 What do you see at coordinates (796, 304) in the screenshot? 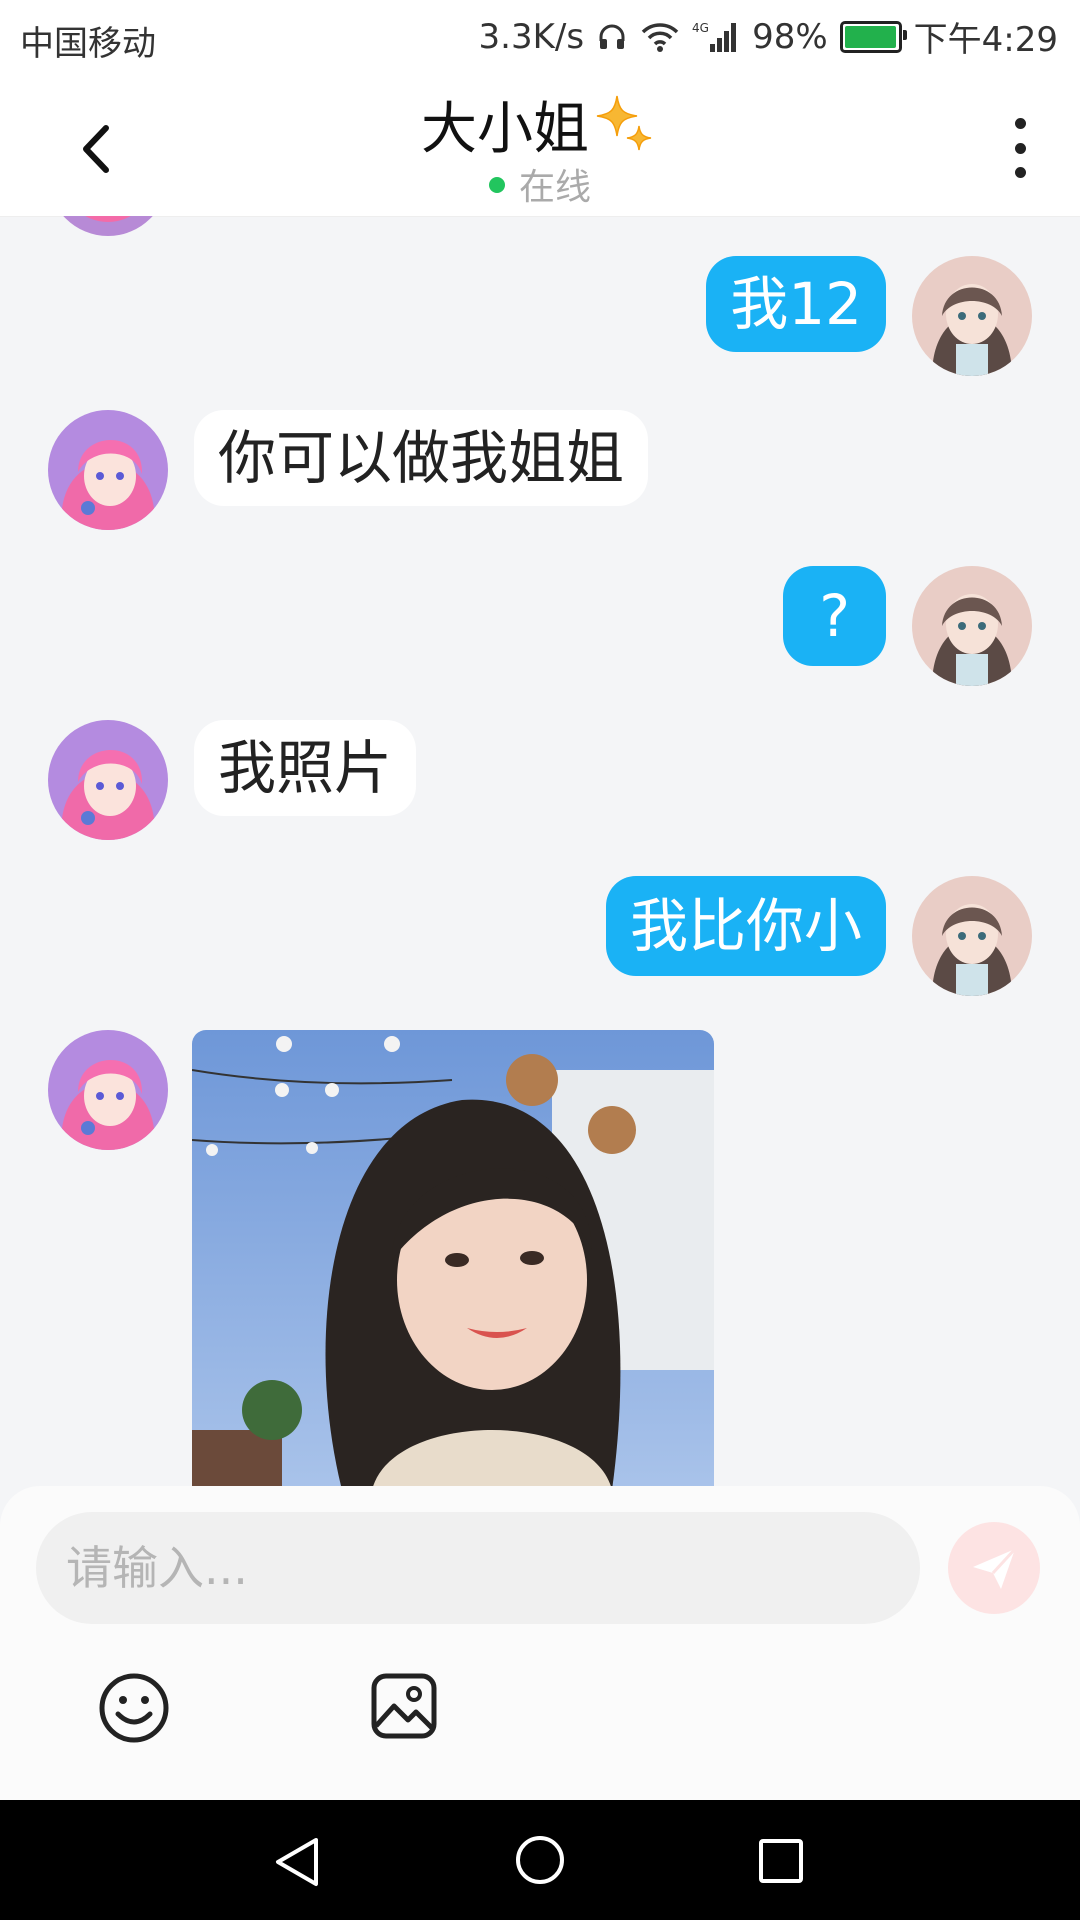
I see `message-bubble-out: 我12` at bounding box center [796, 304].